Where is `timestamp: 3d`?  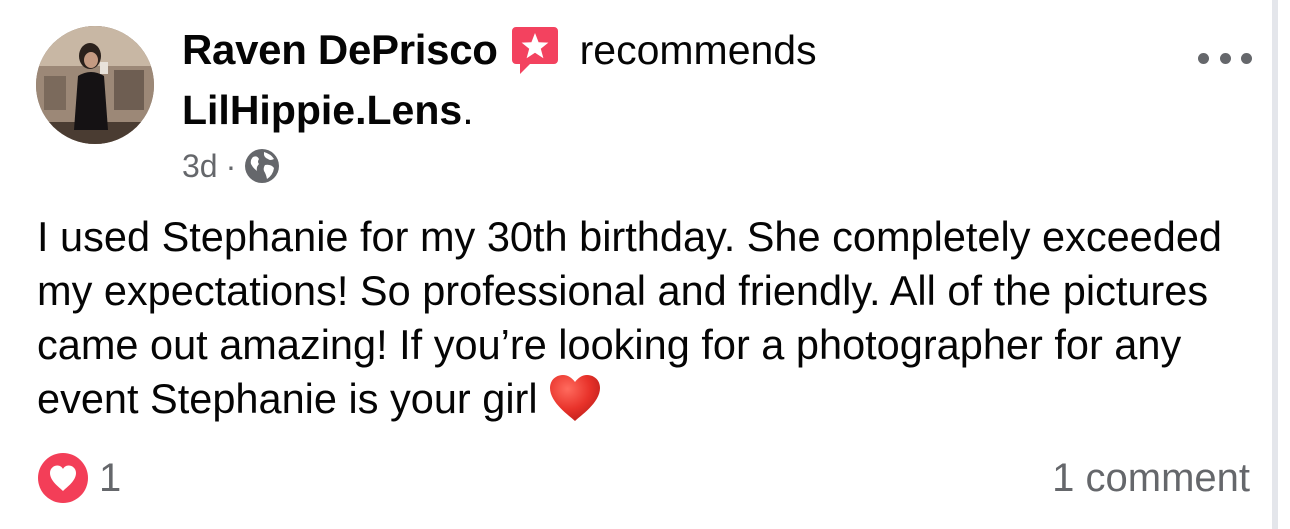
timestamp: 3d is located at coordinates (200, 166).